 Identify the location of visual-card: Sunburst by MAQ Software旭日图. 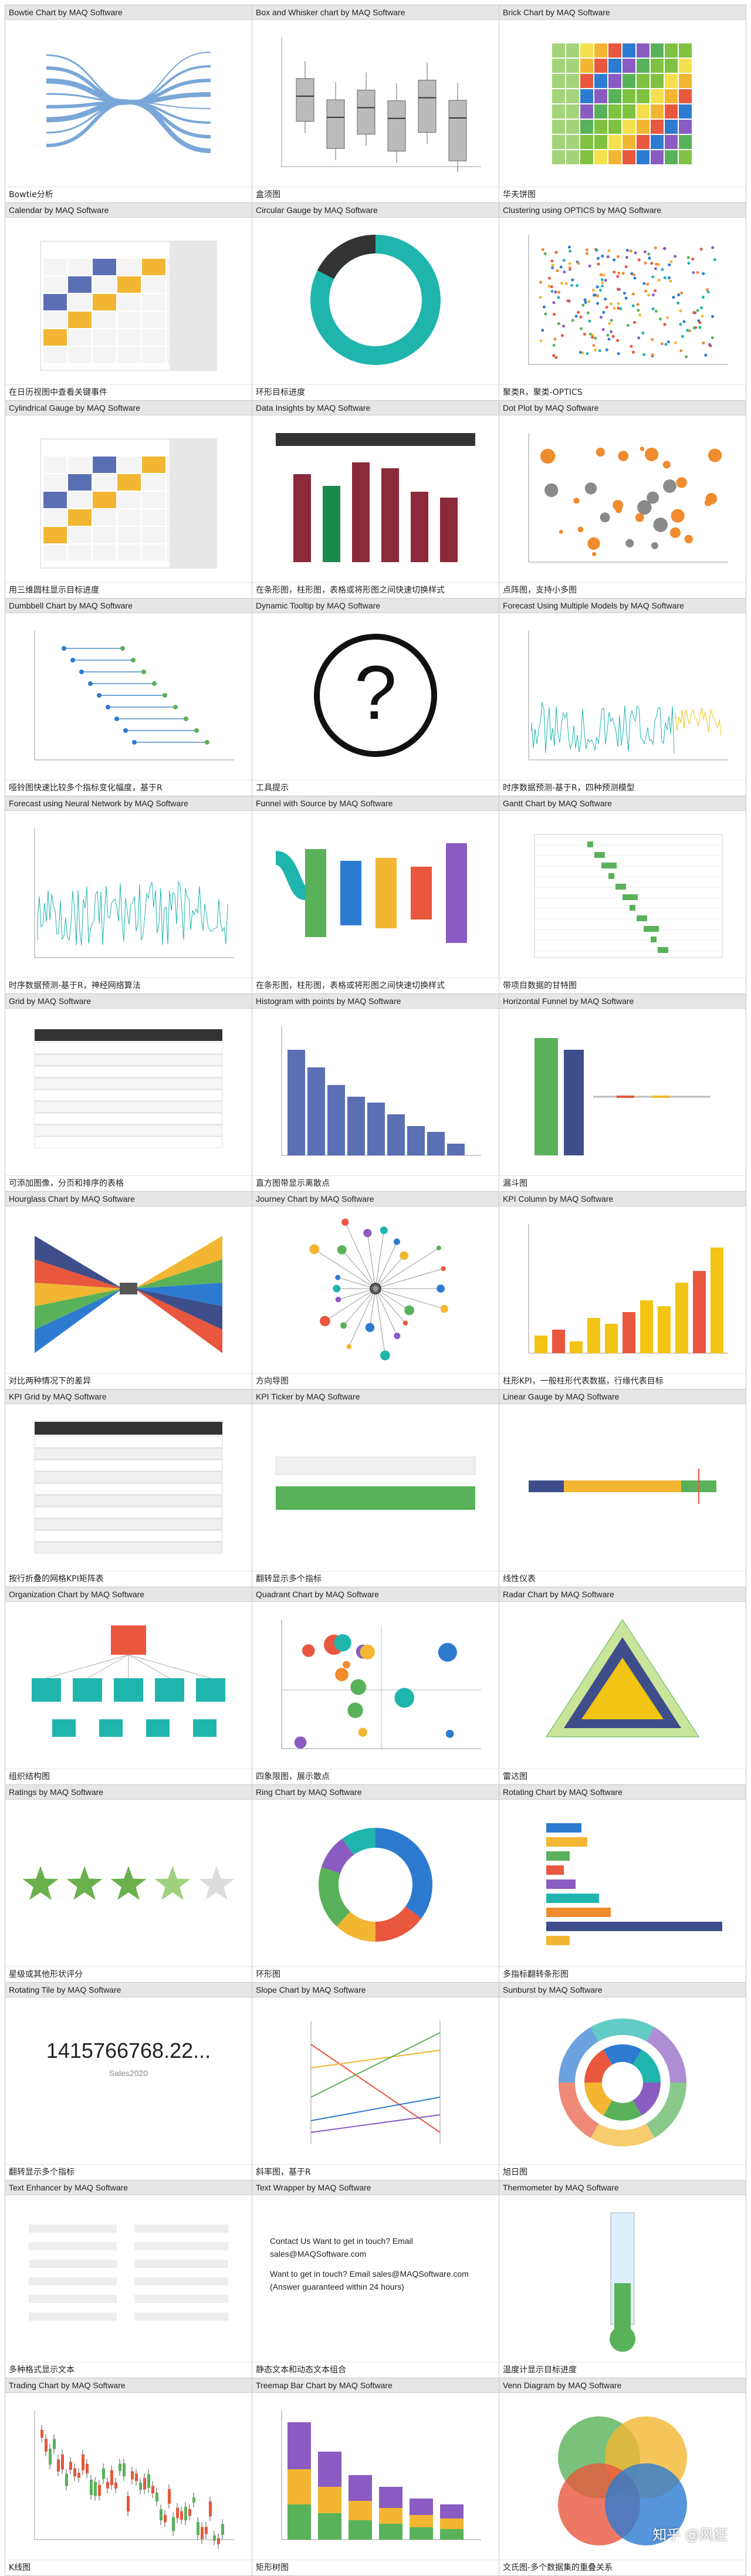
(622, 2082).